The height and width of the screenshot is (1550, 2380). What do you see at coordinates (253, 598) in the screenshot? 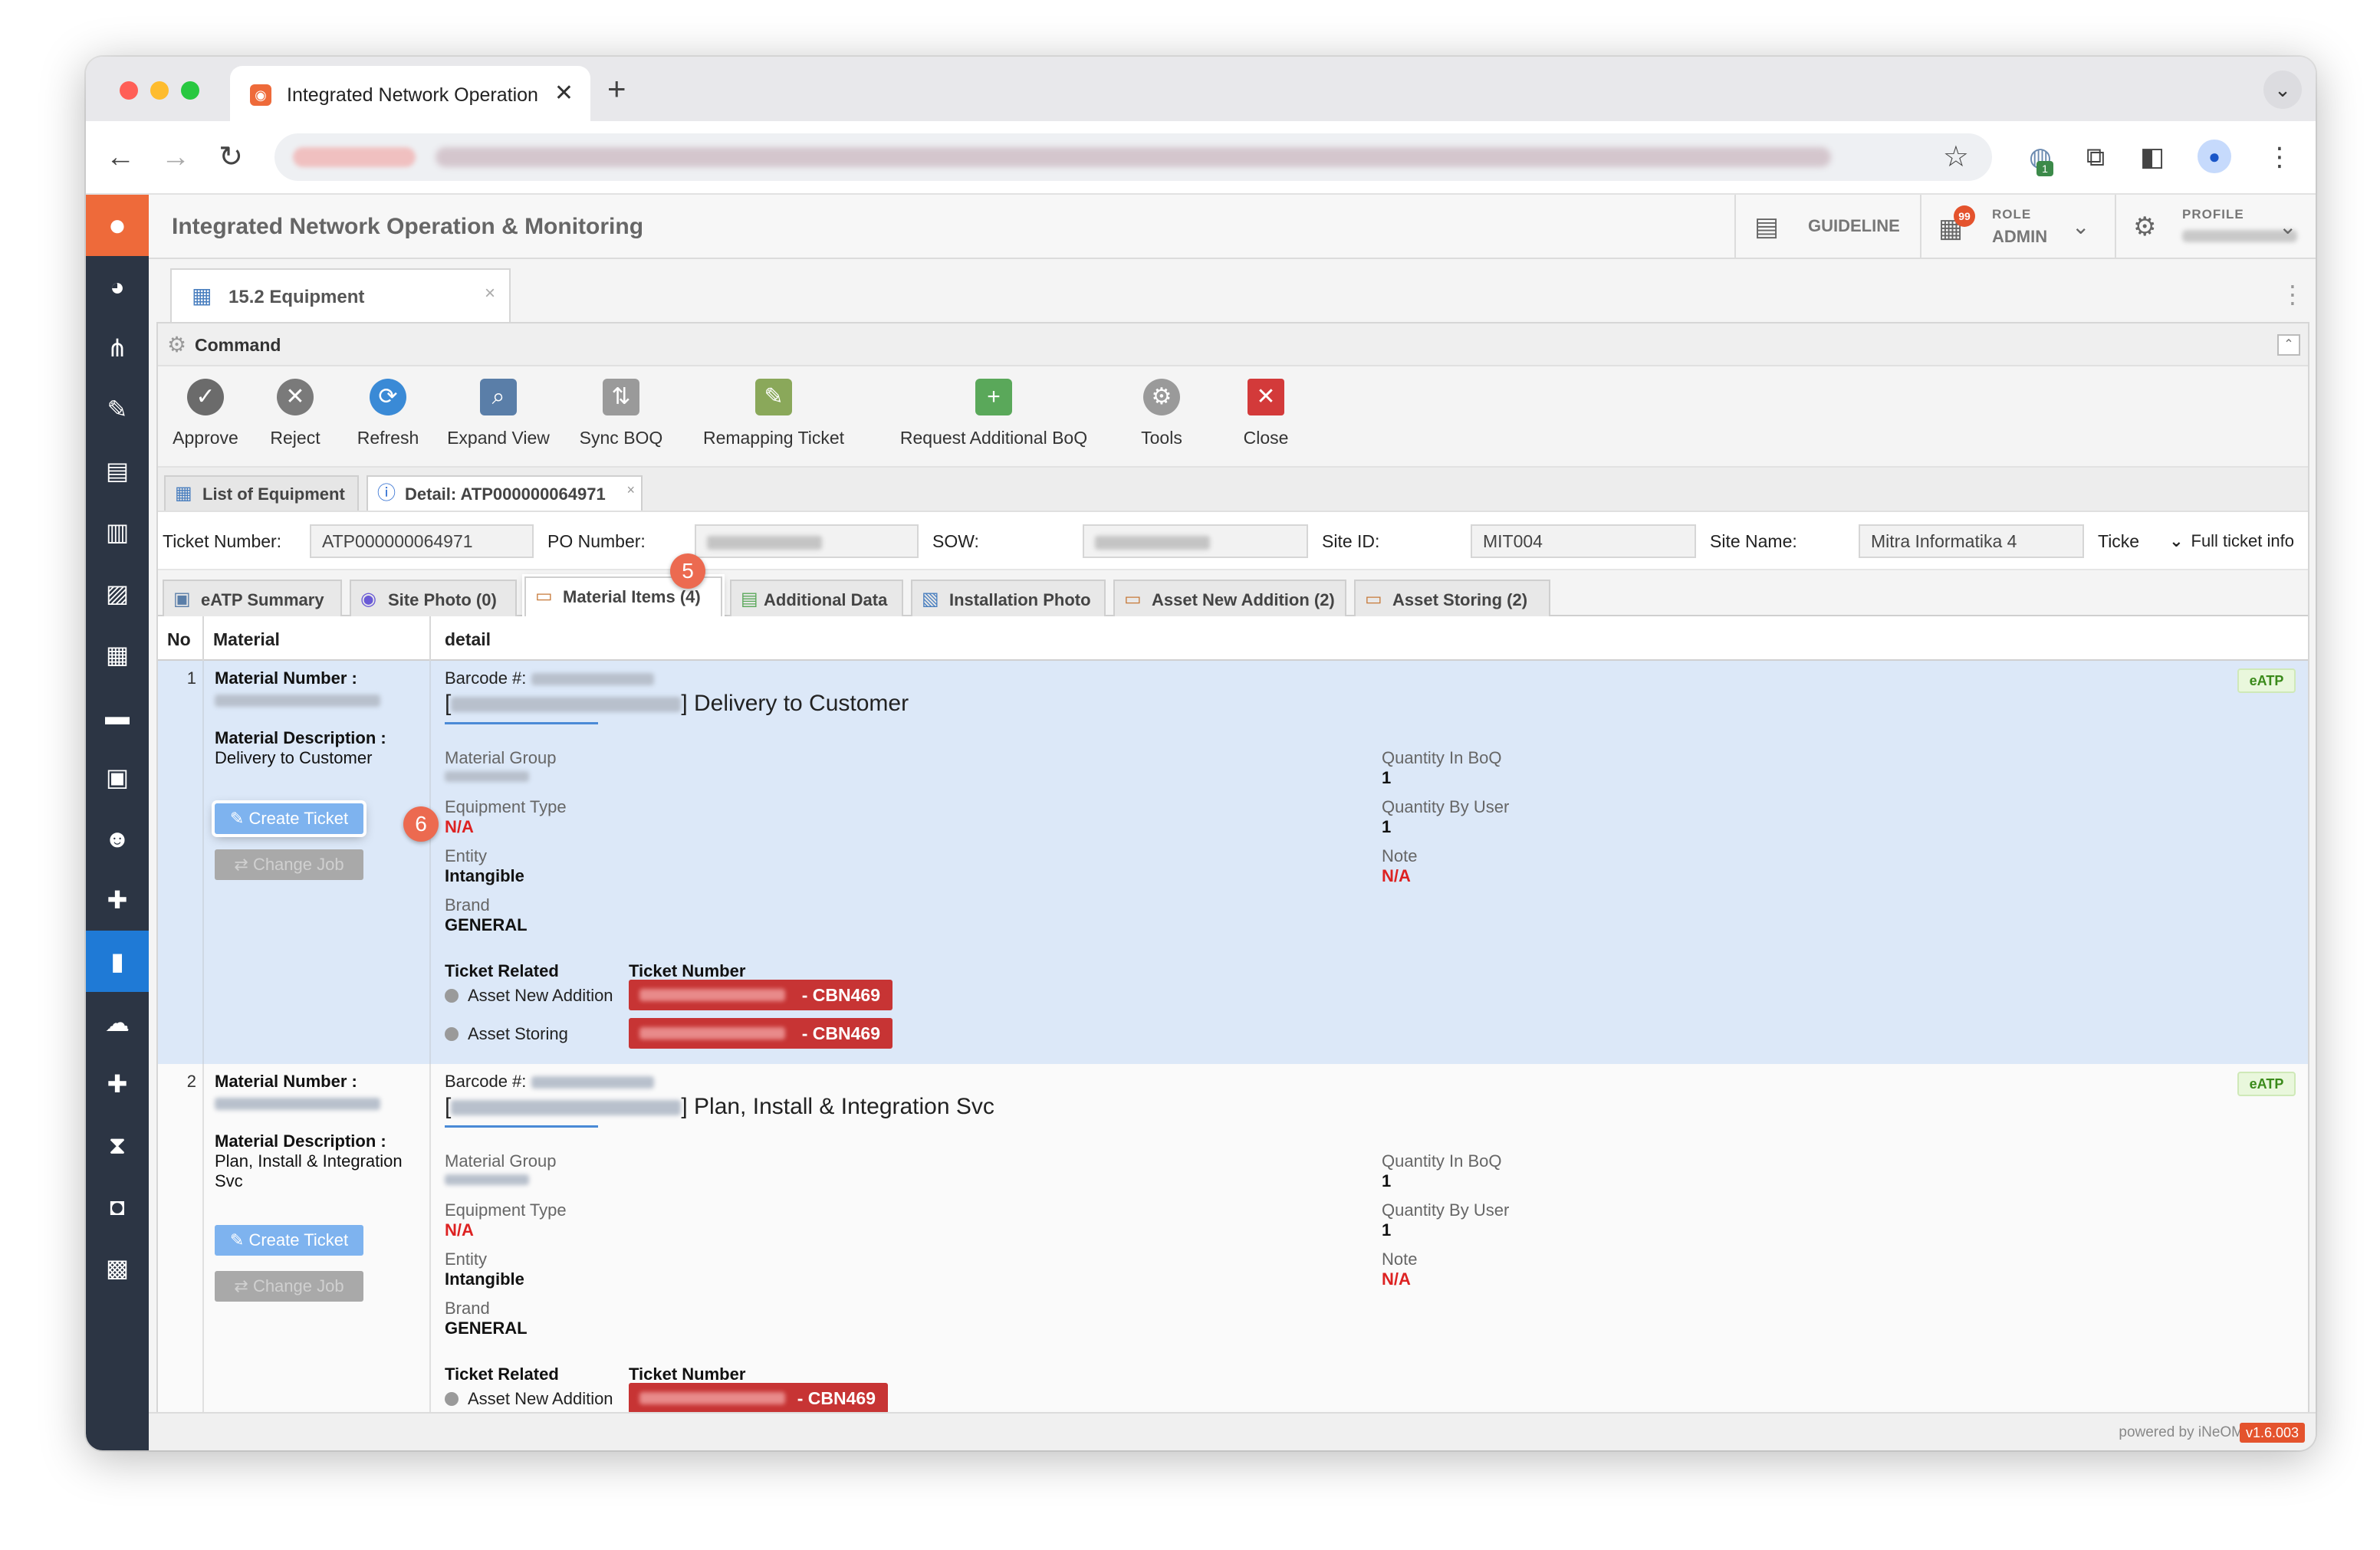
I see `tab-eatp-summary: ▣ eATP Summary` at bounding box center [253, 598].